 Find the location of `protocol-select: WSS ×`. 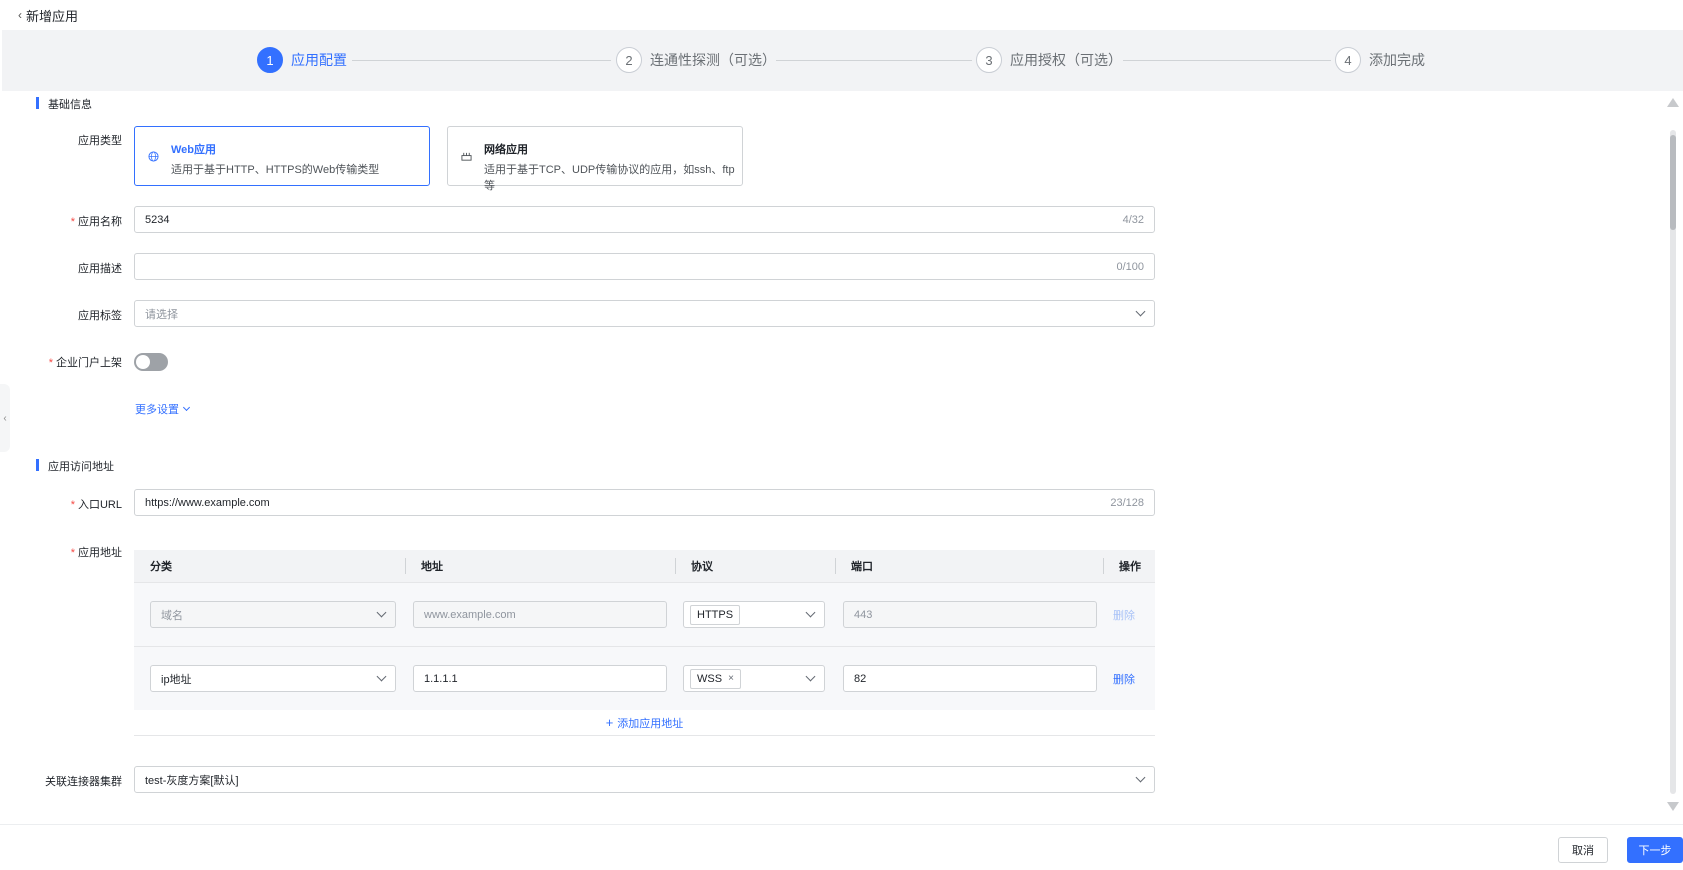

protocol-select: WSS × is located at coordinates (754, 678).